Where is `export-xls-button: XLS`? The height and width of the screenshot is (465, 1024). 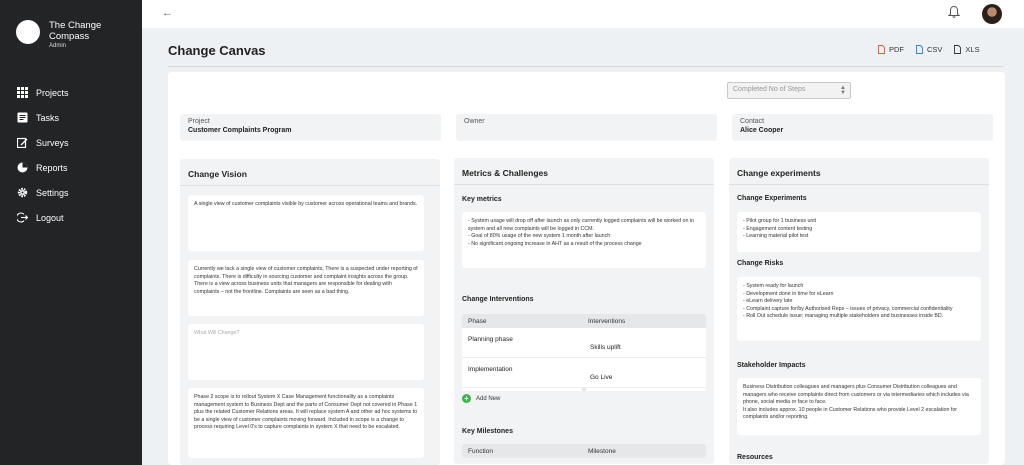
export-xls-button: XLS is located at coordinates (967, 49).